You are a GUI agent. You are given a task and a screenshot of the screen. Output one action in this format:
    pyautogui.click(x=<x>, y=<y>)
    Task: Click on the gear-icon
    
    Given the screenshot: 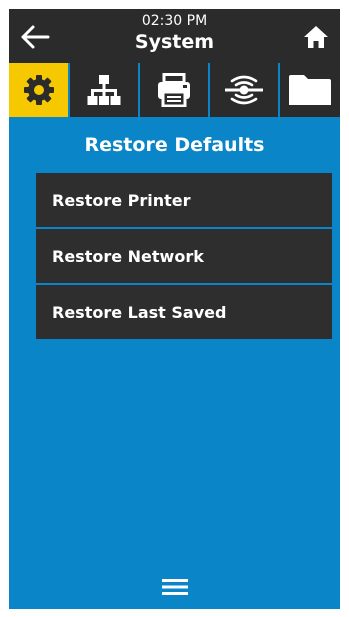 What is the action you would take?
    pyautogui.click(x=38, y=90)
    